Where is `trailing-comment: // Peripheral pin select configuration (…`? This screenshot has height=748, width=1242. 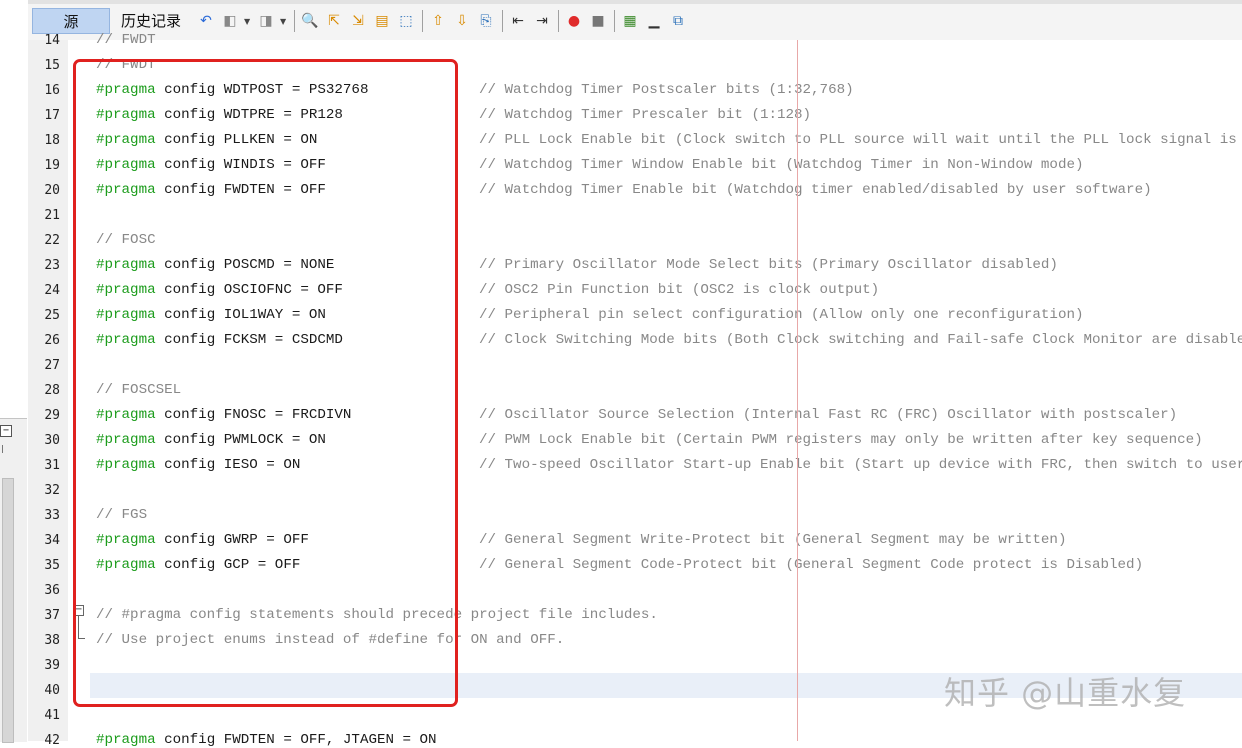
trailing-comment: // Peripheral pin select configuration (… is located at coordinates (781, 315).